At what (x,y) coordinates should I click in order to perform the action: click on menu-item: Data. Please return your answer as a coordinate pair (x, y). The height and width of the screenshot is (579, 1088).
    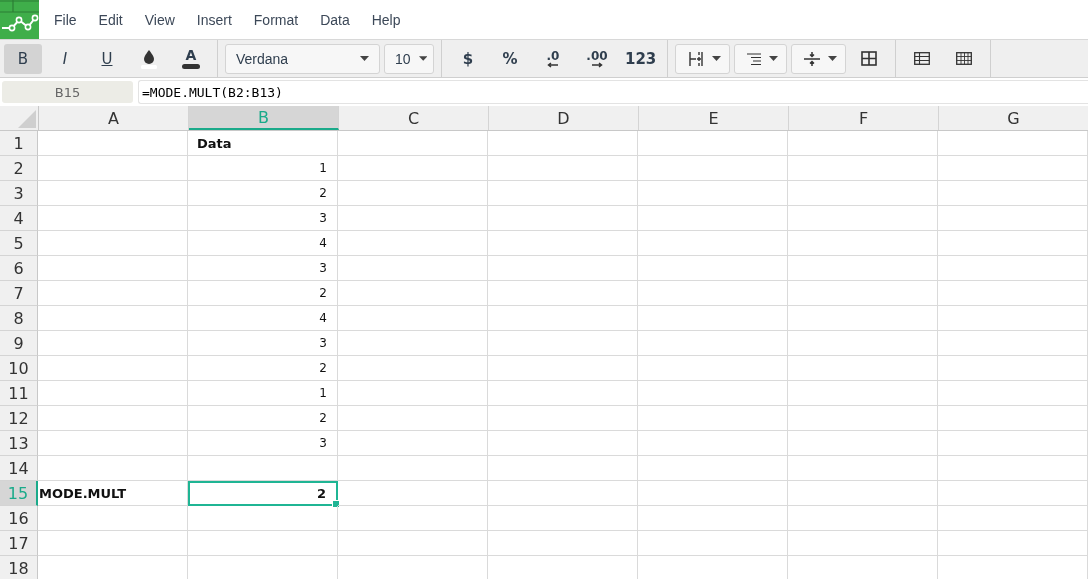
    Looking at the image, I should click on (335, 19).